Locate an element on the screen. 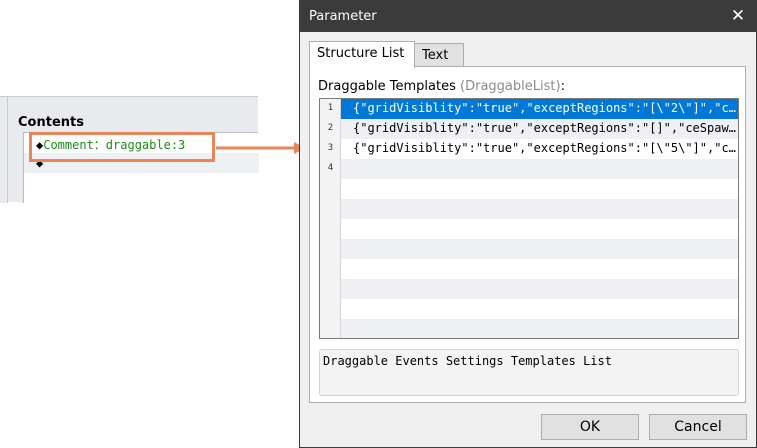 The height and width of the screenshot is (448, 757). contents-label: Contents is located at coordinates (51, 122).